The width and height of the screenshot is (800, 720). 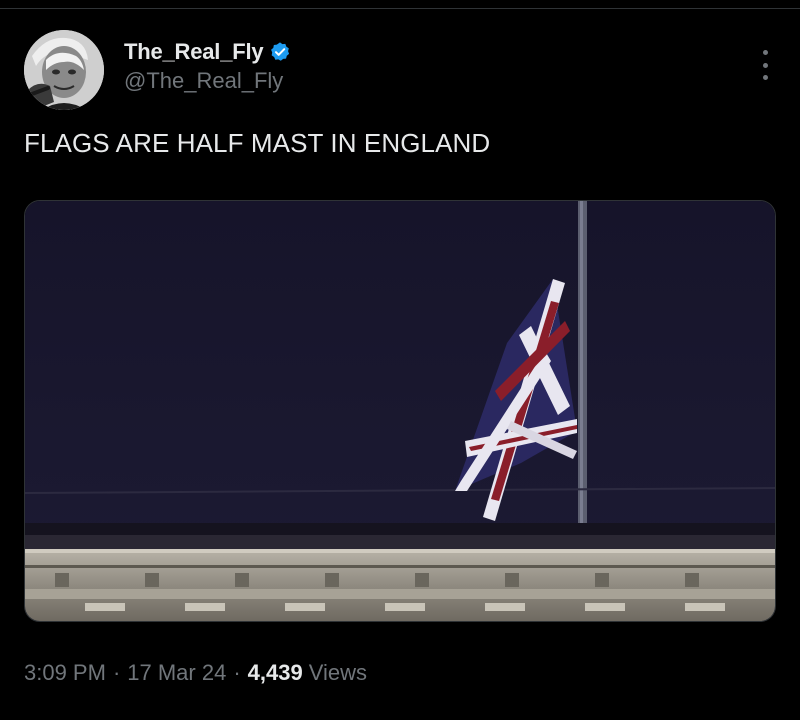 What do you see at coordinates (176, 673) in the screenshot?
I see `tweet-date: 17 Mar 24` at bounding box center [176, 673].